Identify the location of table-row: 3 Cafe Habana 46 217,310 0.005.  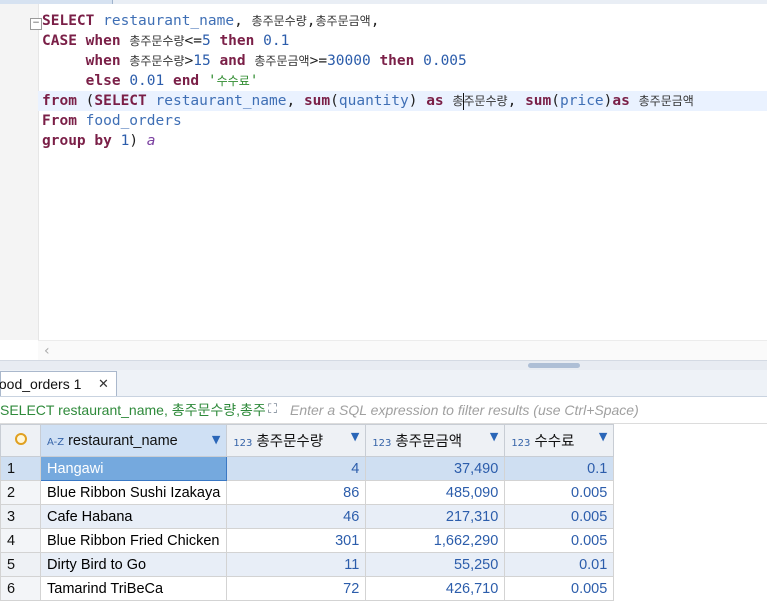
(307, 516).